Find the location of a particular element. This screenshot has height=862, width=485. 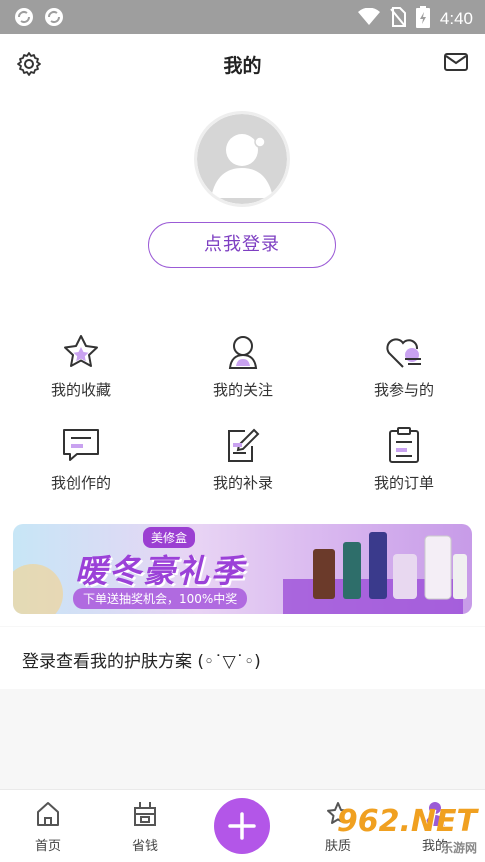

grid-item-participated: 我参与的 is located at coordinates (404, 378).